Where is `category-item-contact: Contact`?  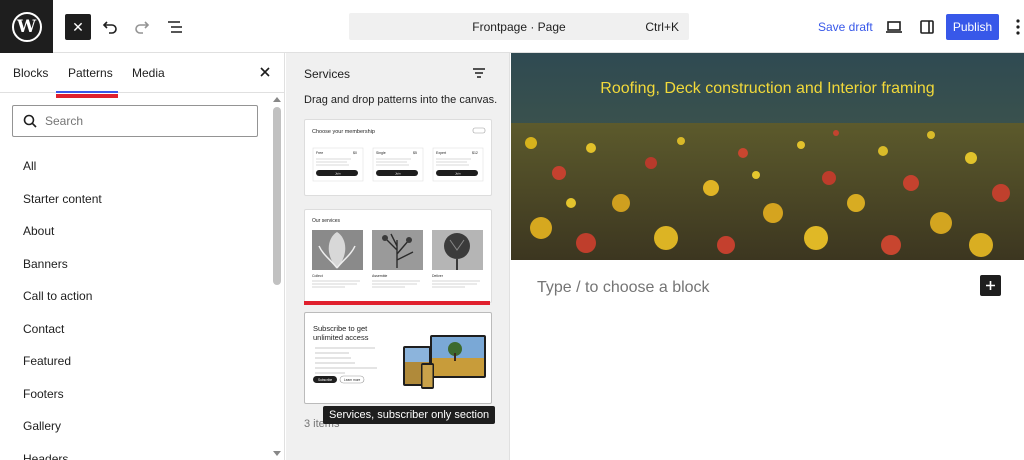
category-item-contact: Contact is located at coordinates (135, 329).